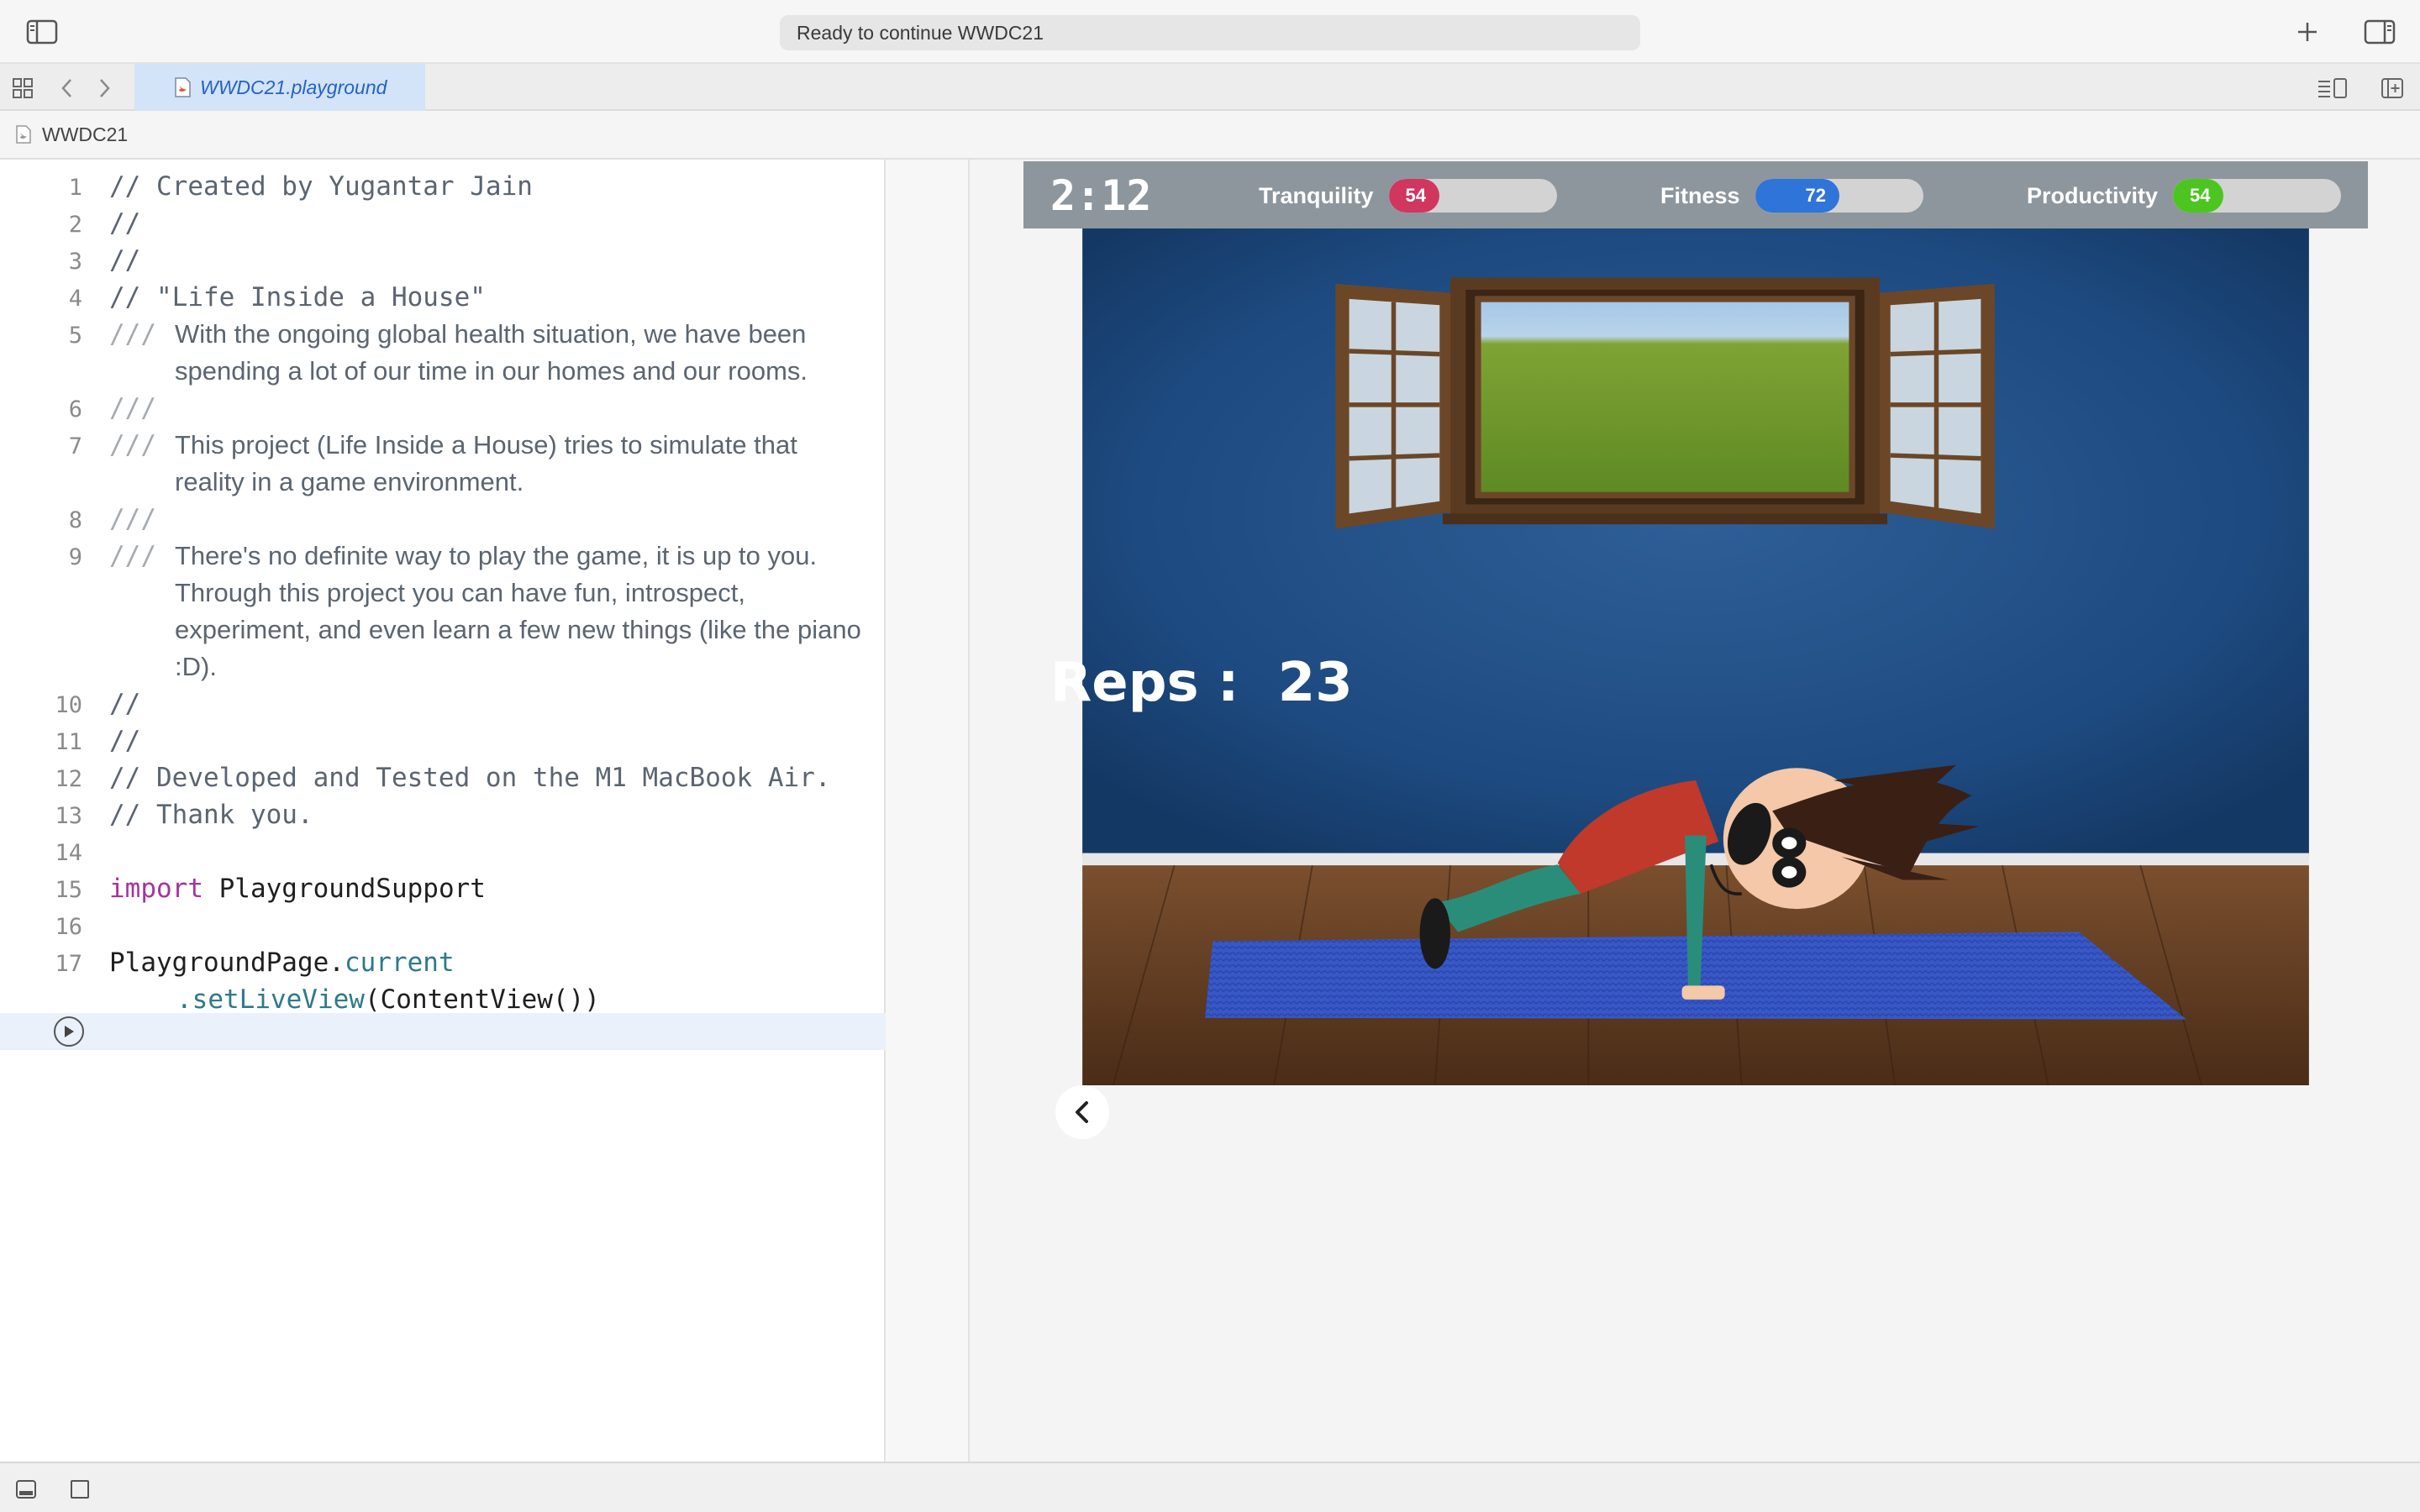  I want to click on code-line: 15 import PlaygroundSupport, so click(443, 888).